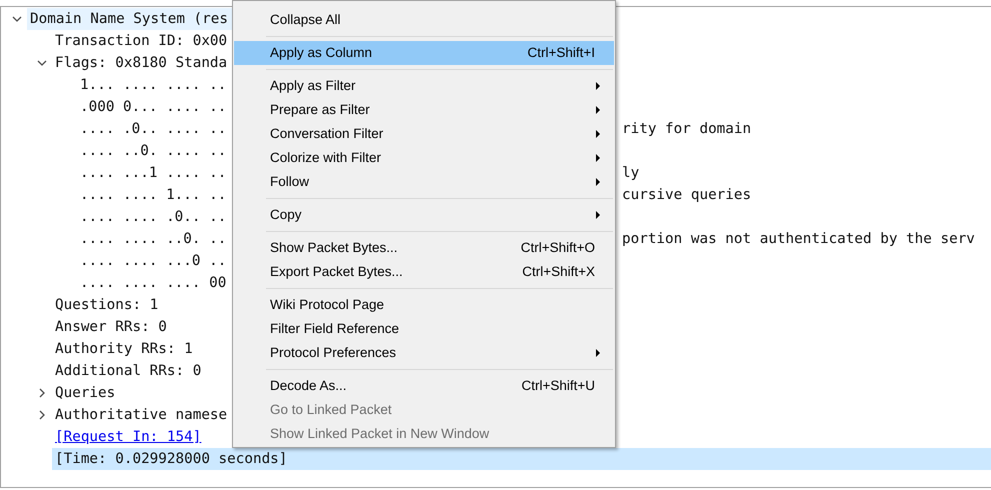 Image resolution: width=991 pixels, height=490 pixels. I want to click on tree-item-text: portion was not authenticated by the serv, so click(798, 239).